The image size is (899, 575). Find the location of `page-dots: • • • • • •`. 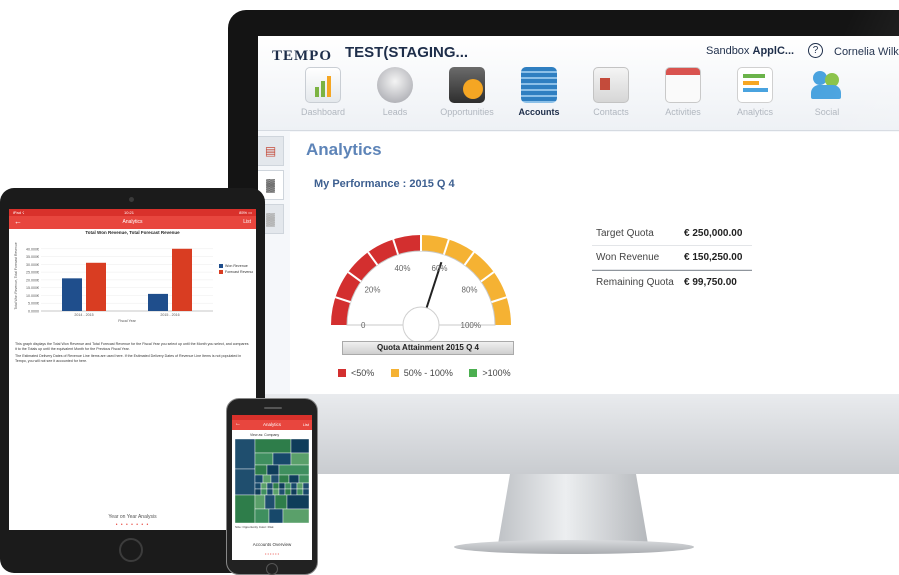

page-dots: • • • • • • is located at coordinates (272, 553).